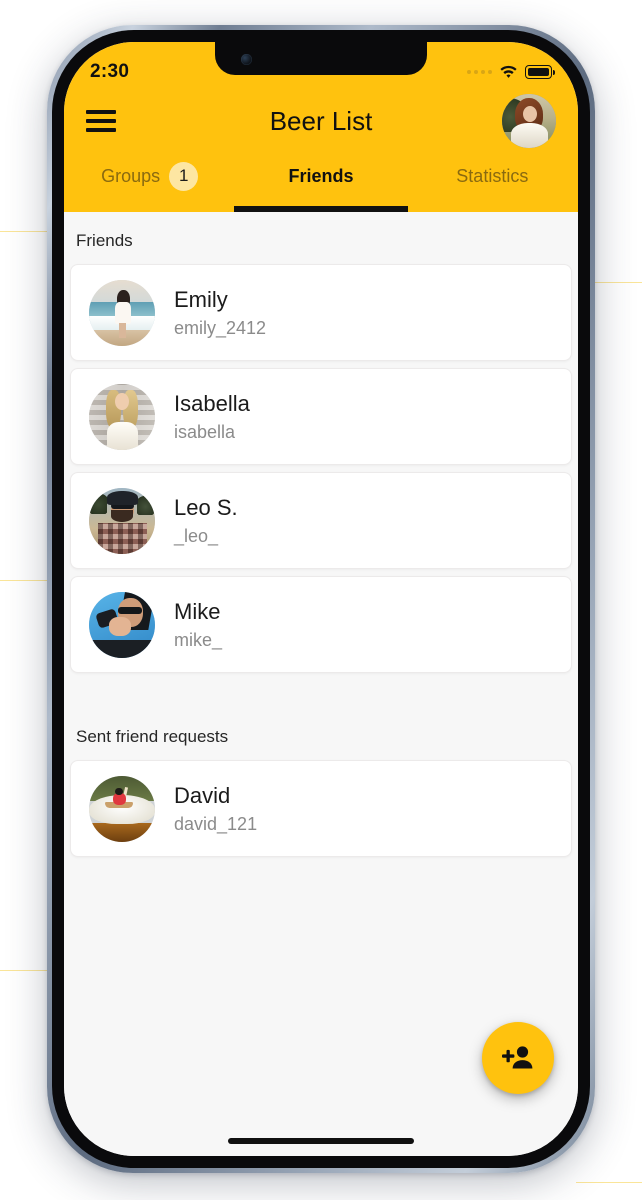 The width and height of the screenshot is (642, 1200). What do you see at coordinates (220, 327) in the screenshot?
I see `friend-handle: emily_2412` at bounding box center [220, 327].